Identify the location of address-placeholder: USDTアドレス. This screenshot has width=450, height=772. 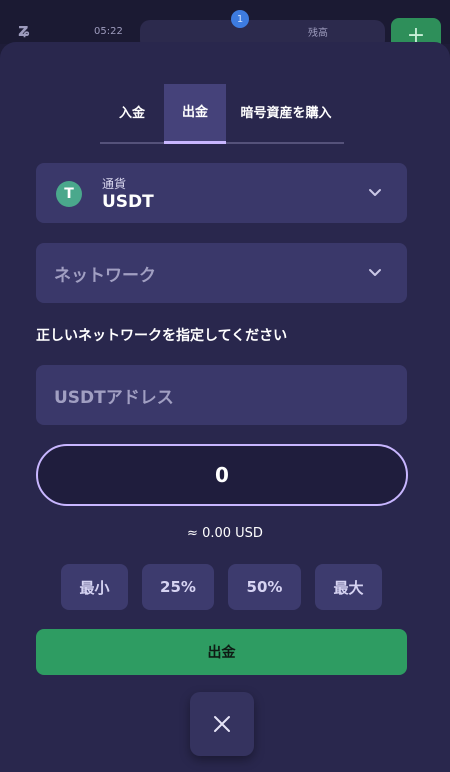
(114, 397).